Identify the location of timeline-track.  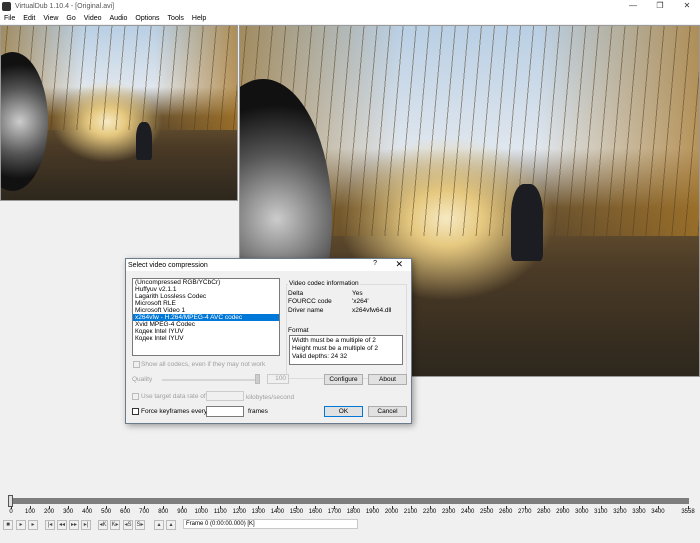
(349, 501).